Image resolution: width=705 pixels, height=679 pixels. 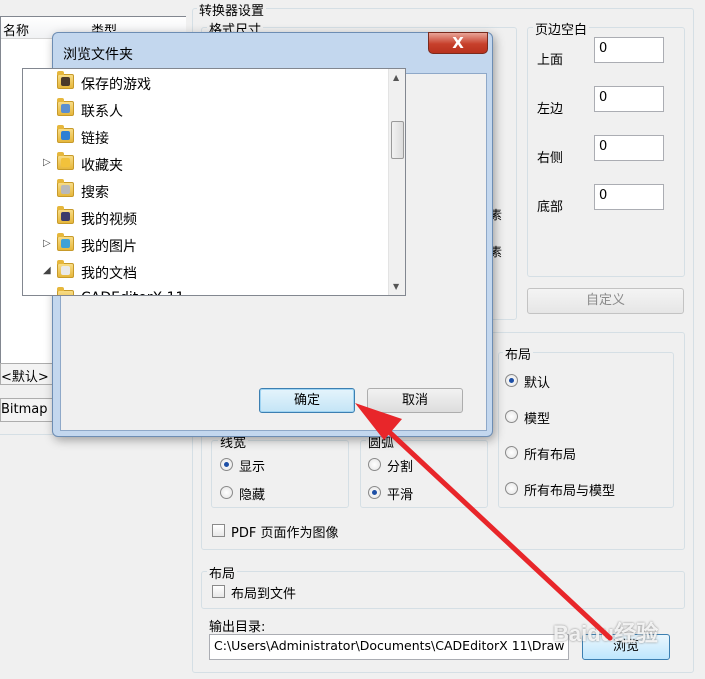 I want to click on layout-to-file-label: 布局到文件, so click(x=264, y=594).